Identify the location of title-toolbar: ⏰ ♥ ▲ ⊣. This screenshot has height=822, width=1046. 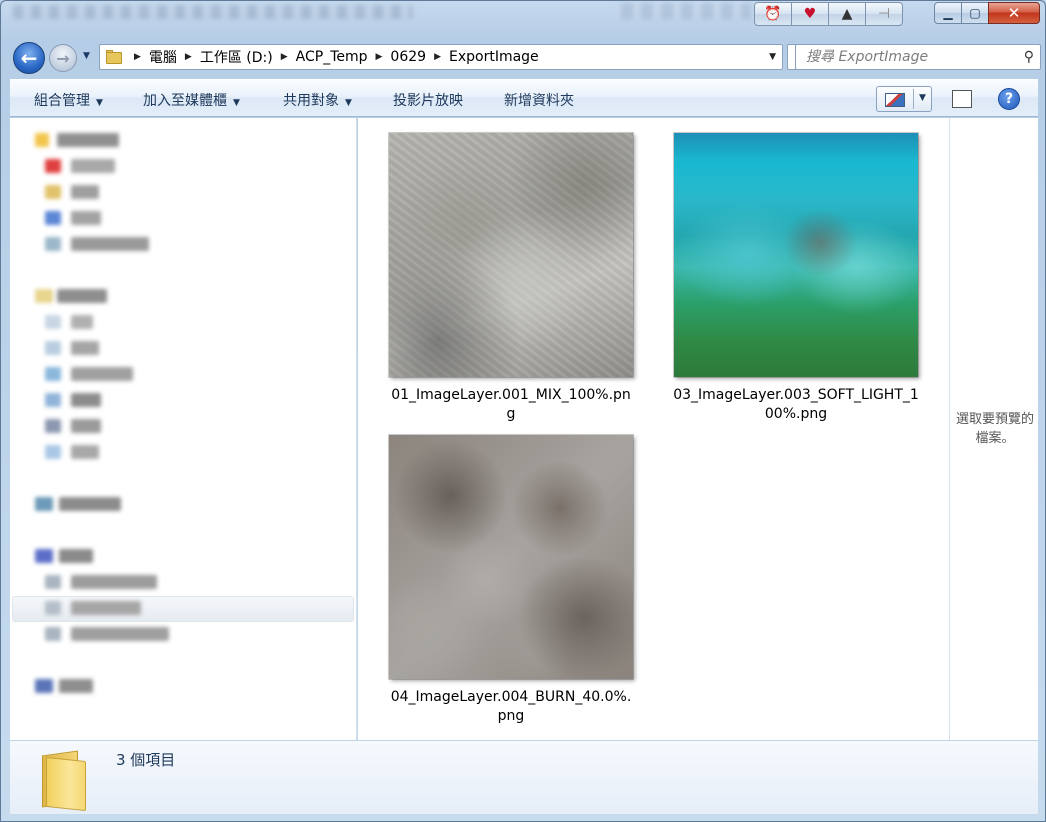
(828, 14).